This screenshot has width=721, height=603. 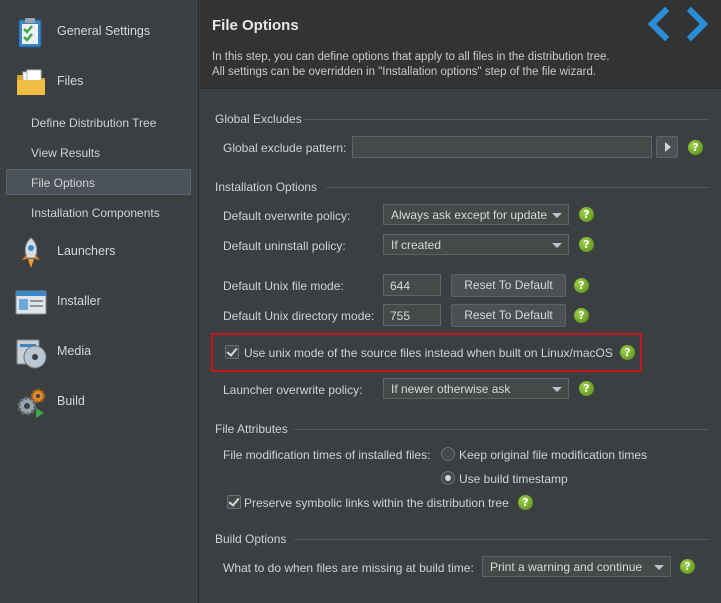 I want to click on unix-file-mode-label: Default Unix file mode:, so click(x=283, y=286).